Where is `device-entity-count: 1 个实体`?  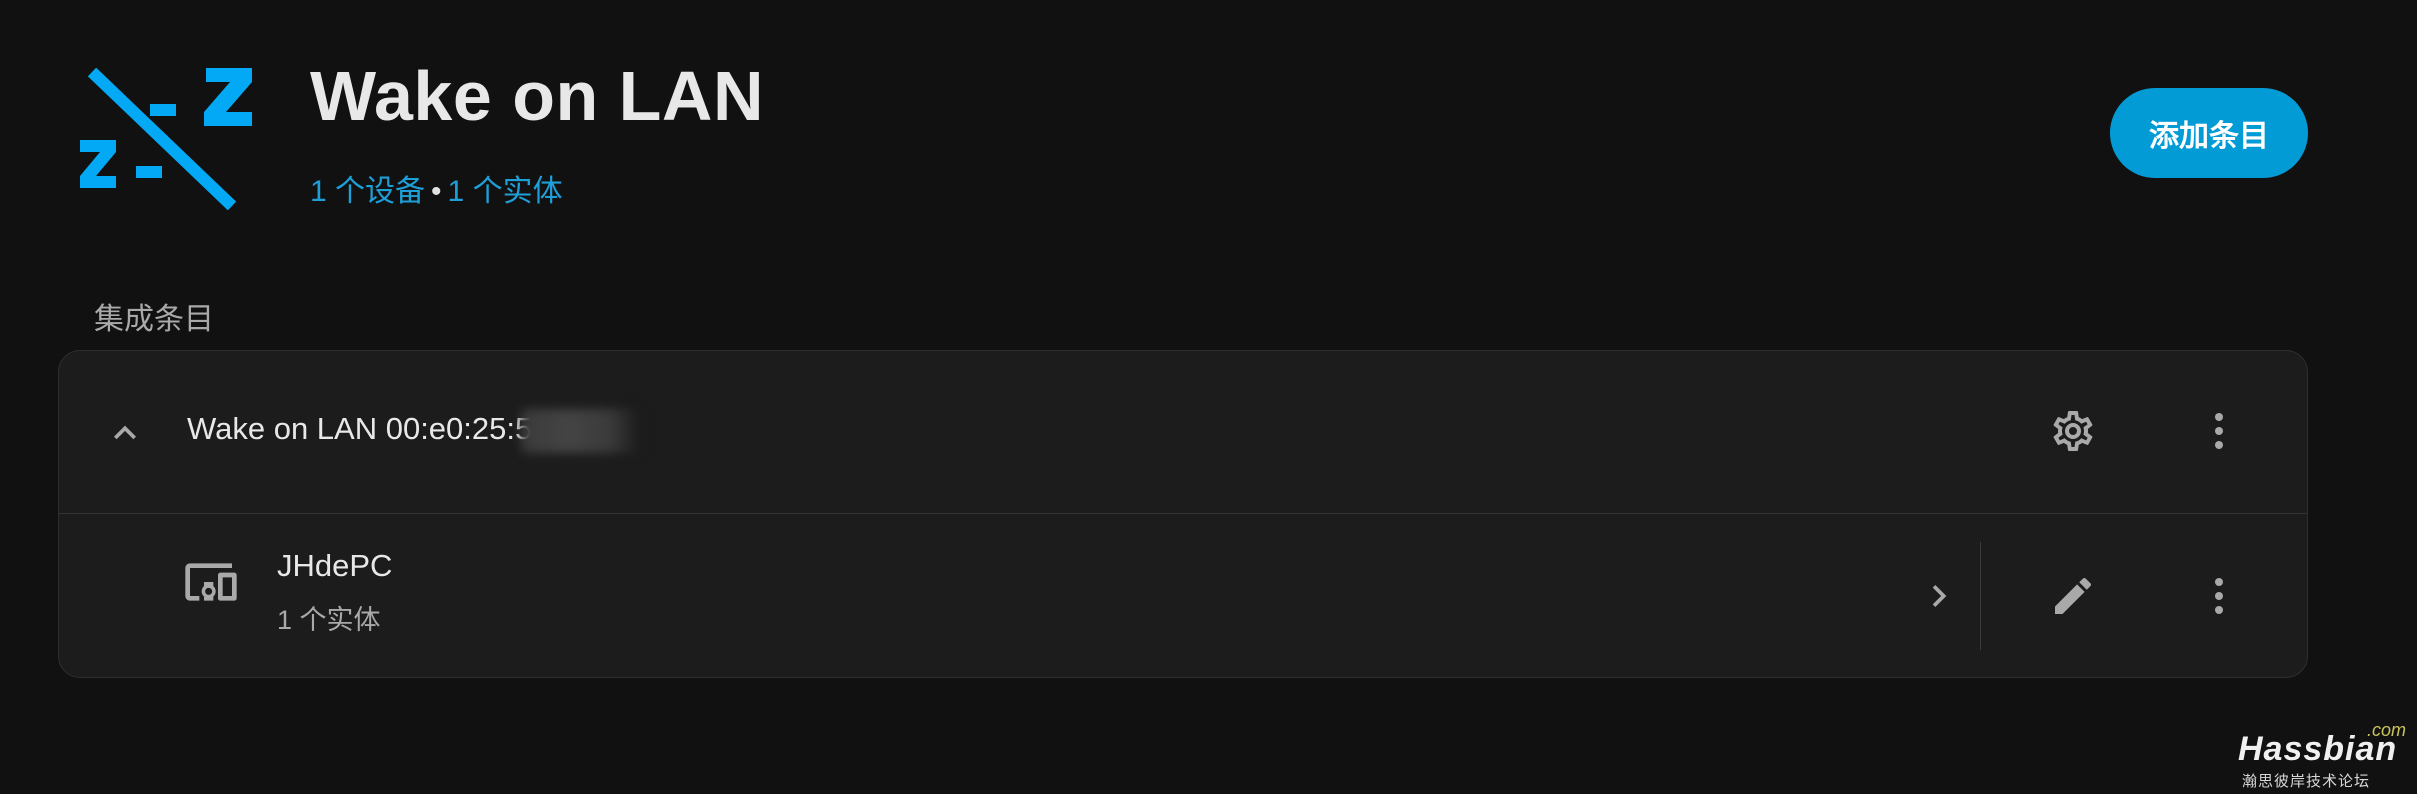
device-entity-count: 1 个实体 is located at coordinates (329, 620).